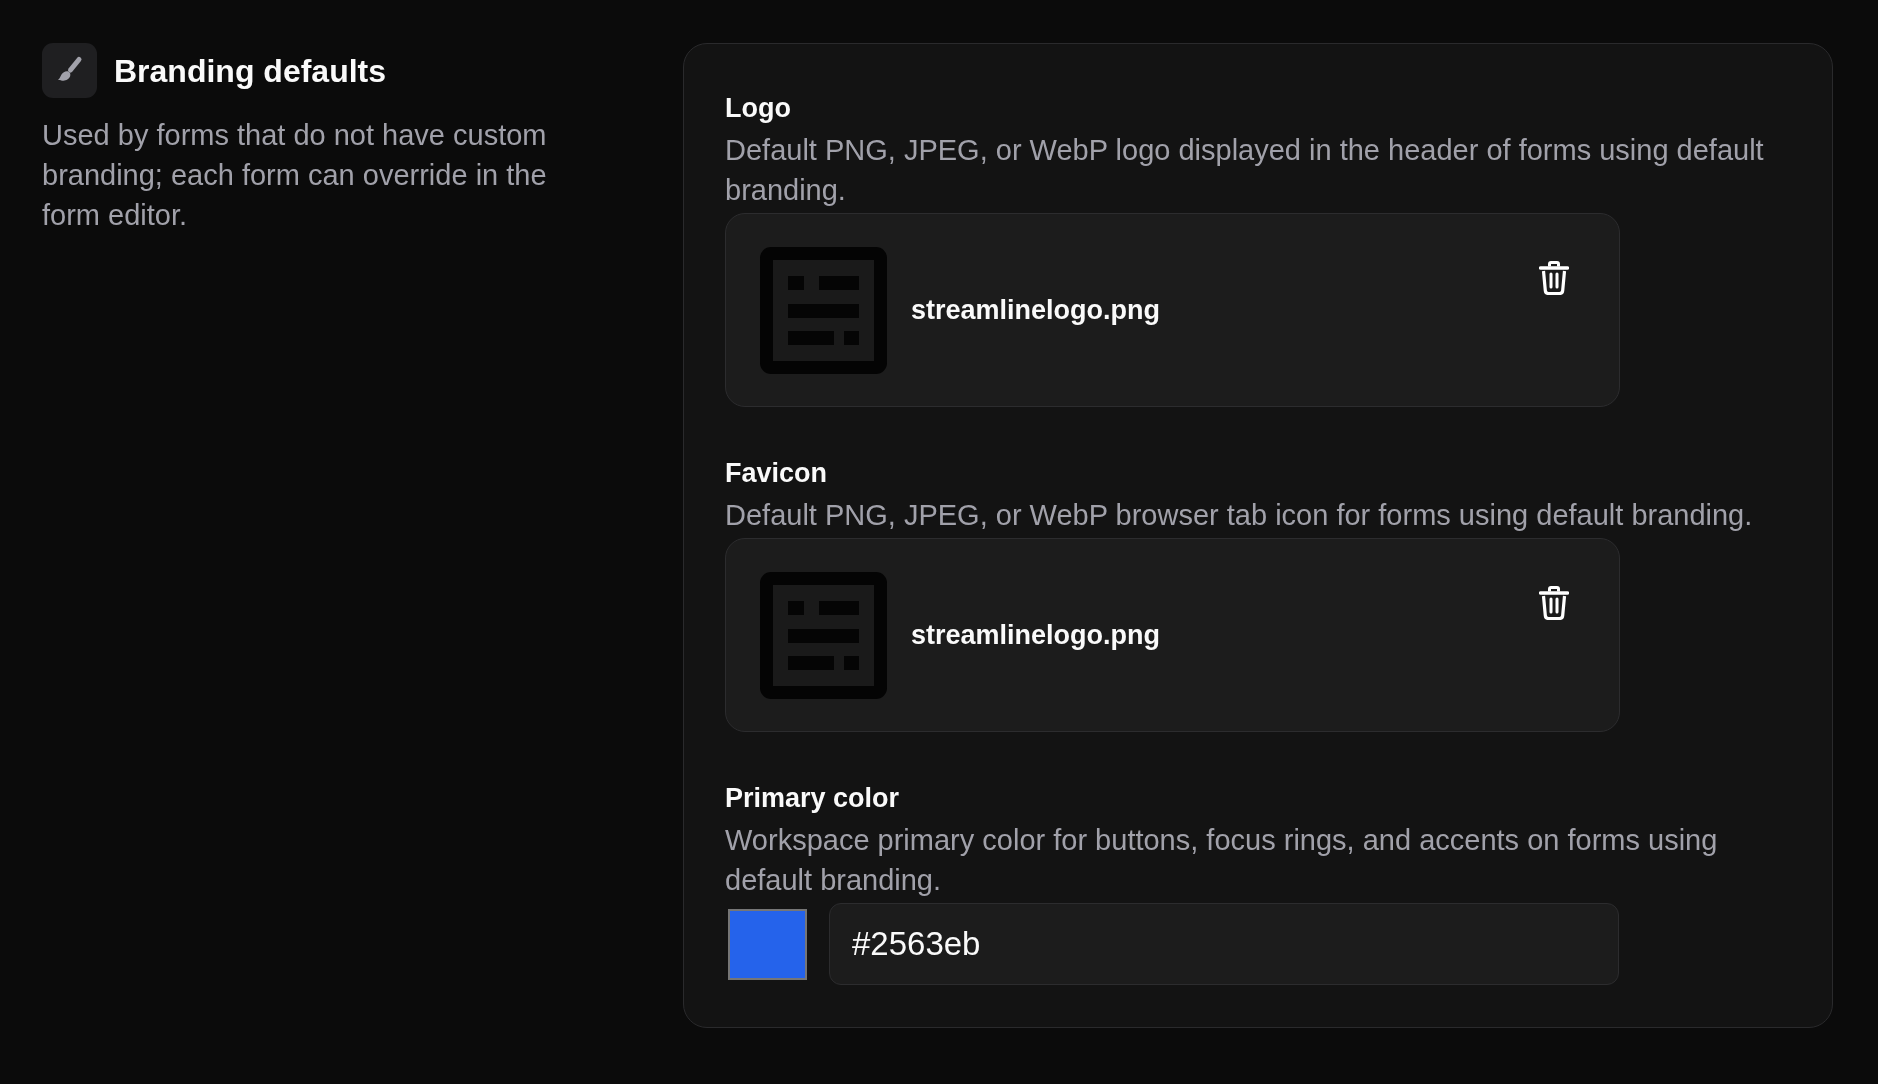 The height and width of the screenshot is (1084, 1878). What do you see at coordinates (777, 473) in the screenshot?
I see `field-label: Favicon` at bounding box center [777, 473].